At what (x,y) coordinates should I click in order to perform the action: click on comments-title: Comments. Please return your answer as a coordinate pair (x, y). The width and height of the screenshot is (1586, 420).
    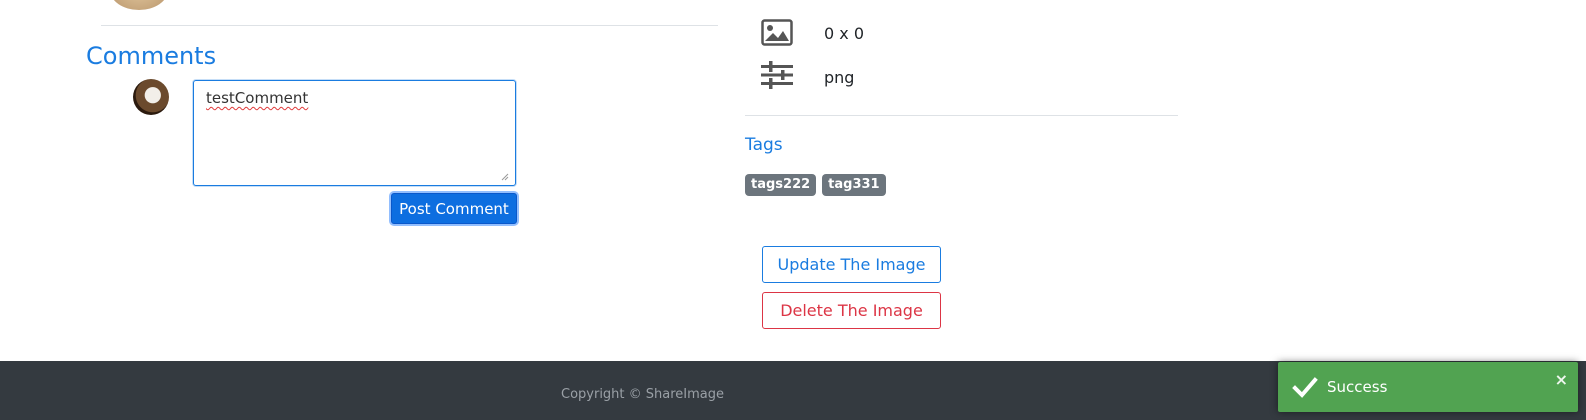
    Looking at the image, I should click on (151, 56).